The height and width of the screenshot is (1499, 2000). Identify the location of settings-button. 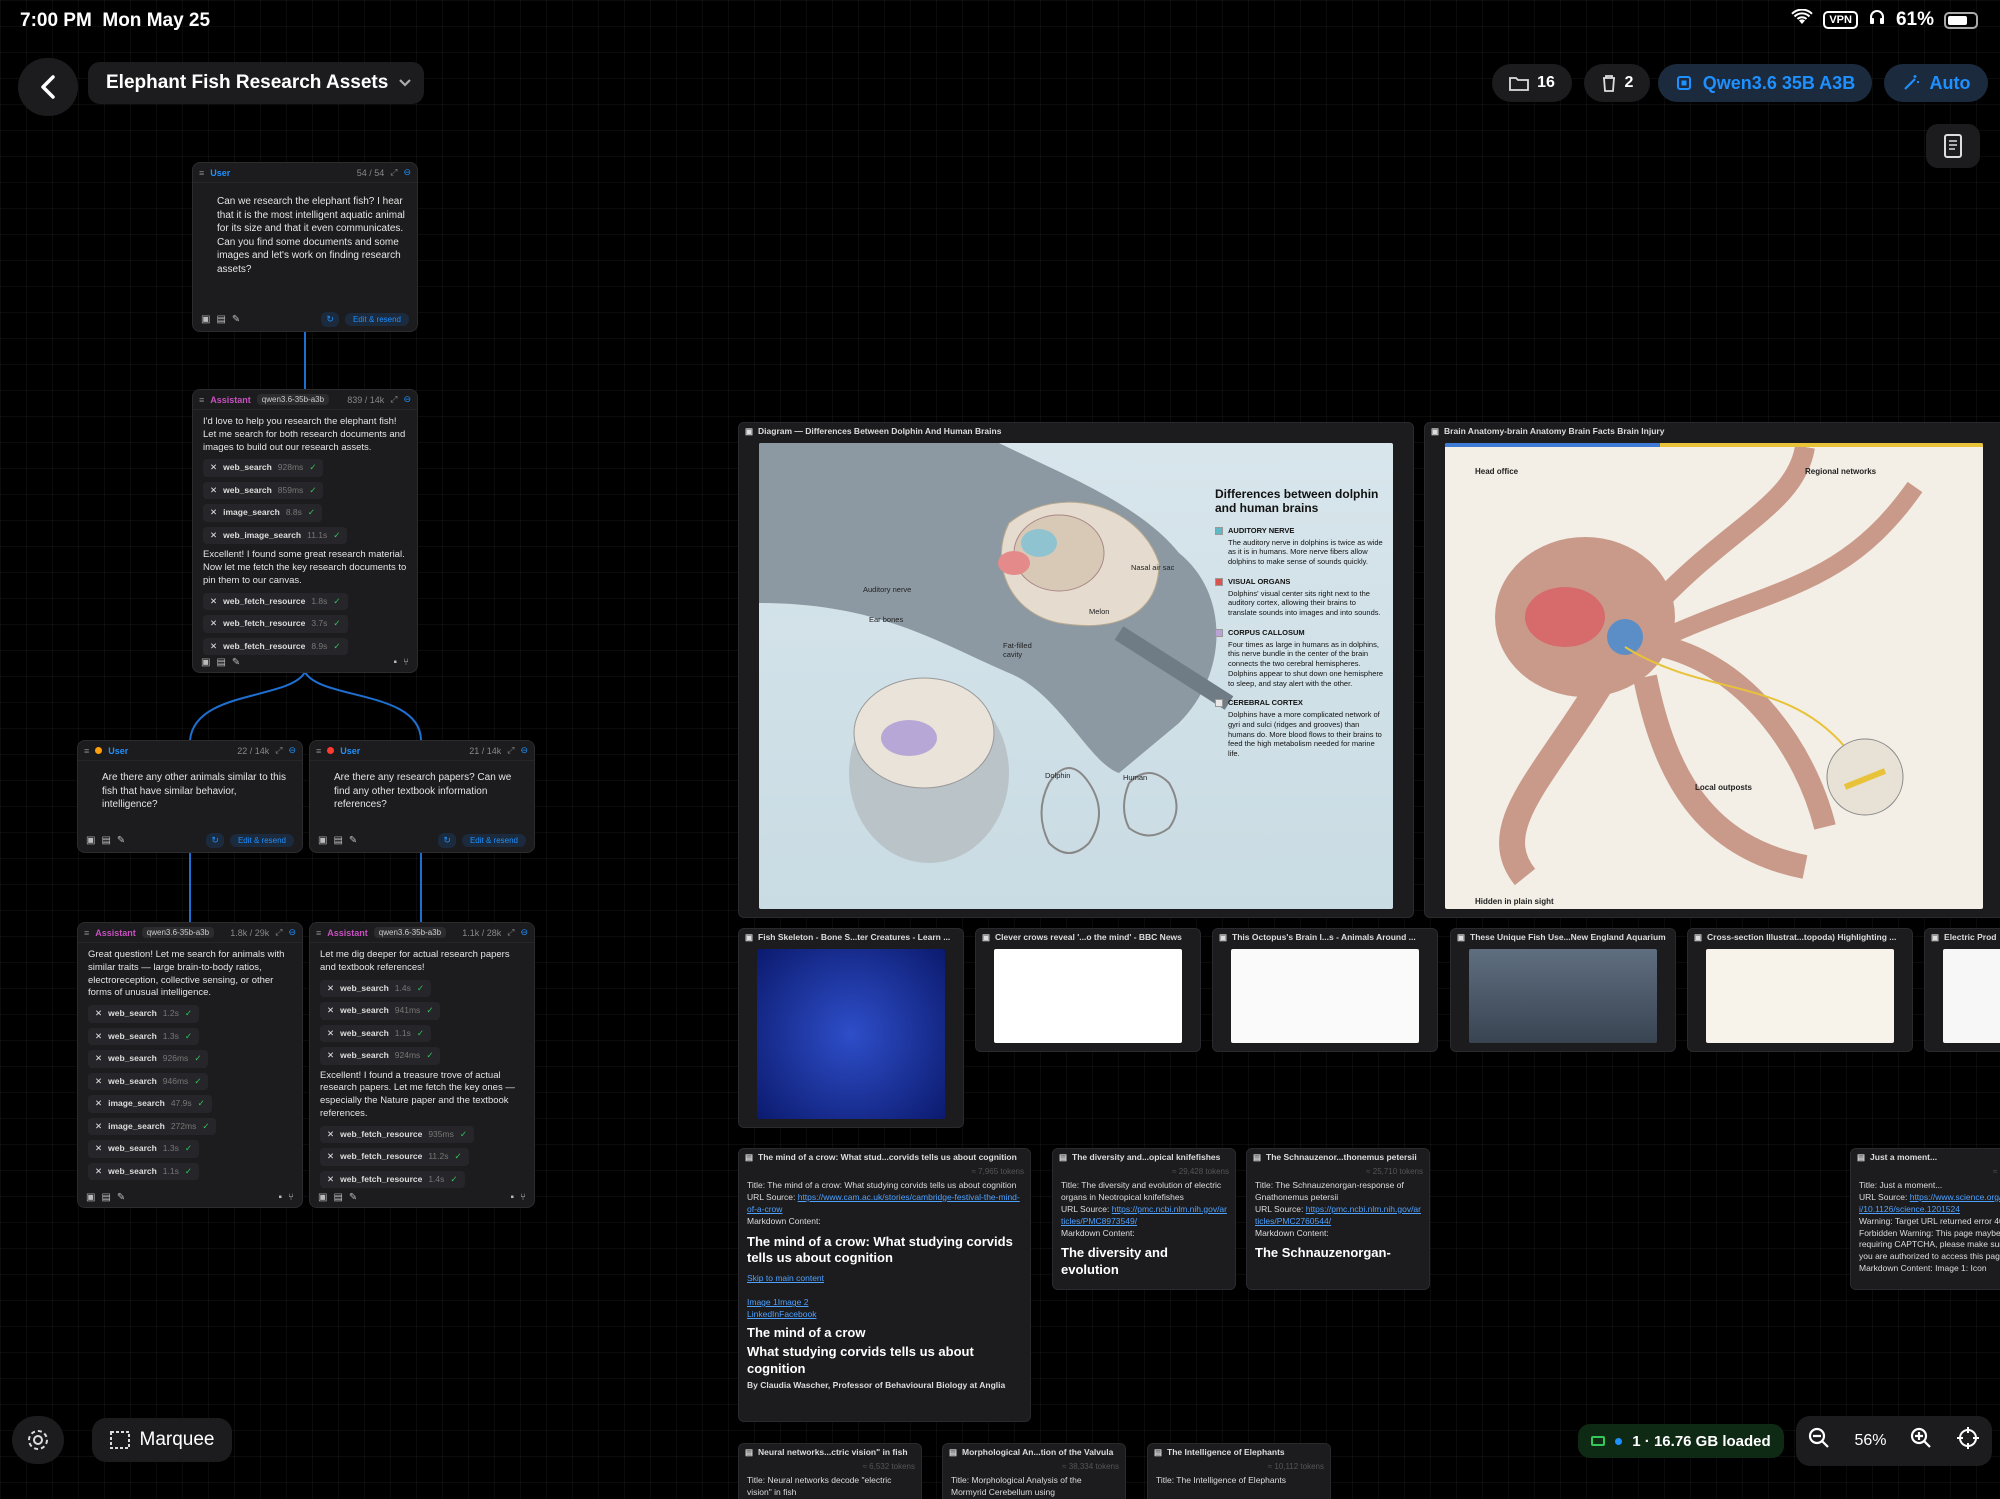
(38, 1440).